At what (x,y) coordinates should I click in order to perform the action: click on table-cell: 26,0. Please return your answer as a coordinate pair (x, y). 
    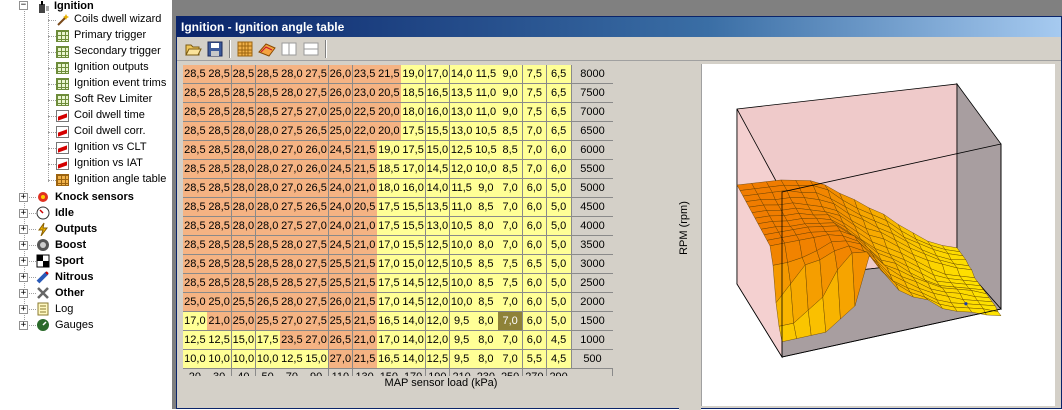
    Looking at the image, I should click on (341, 93).